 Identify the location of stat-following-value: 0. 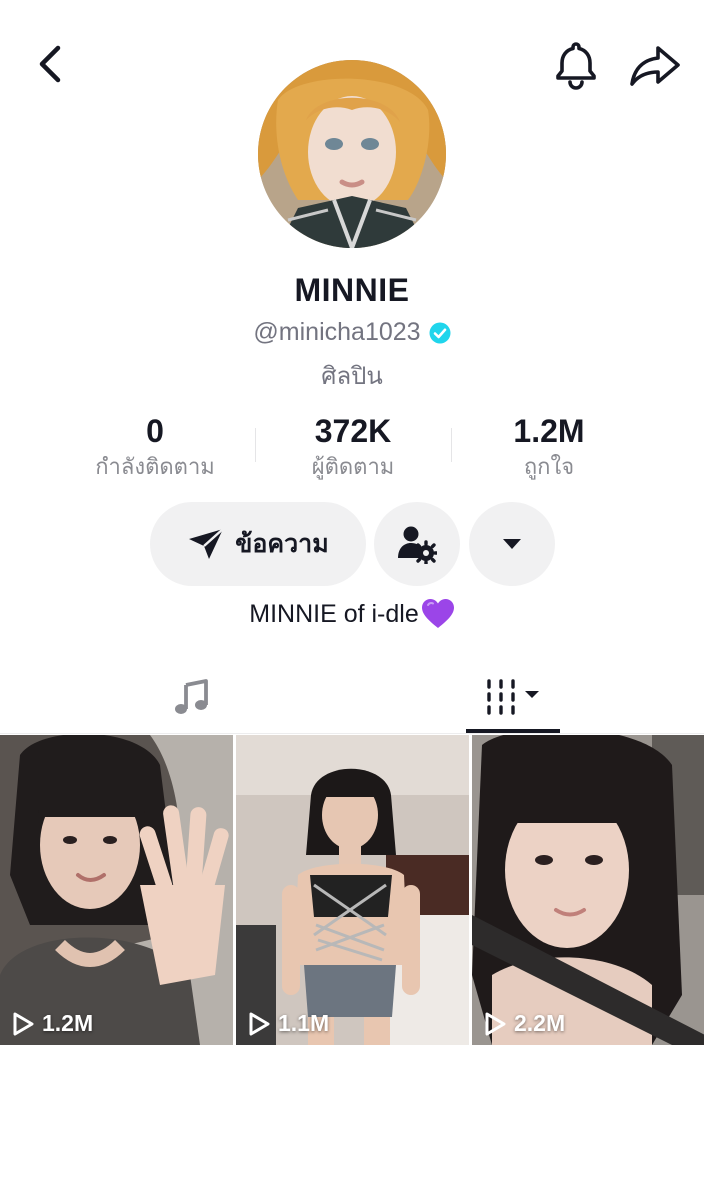
(155, 431).